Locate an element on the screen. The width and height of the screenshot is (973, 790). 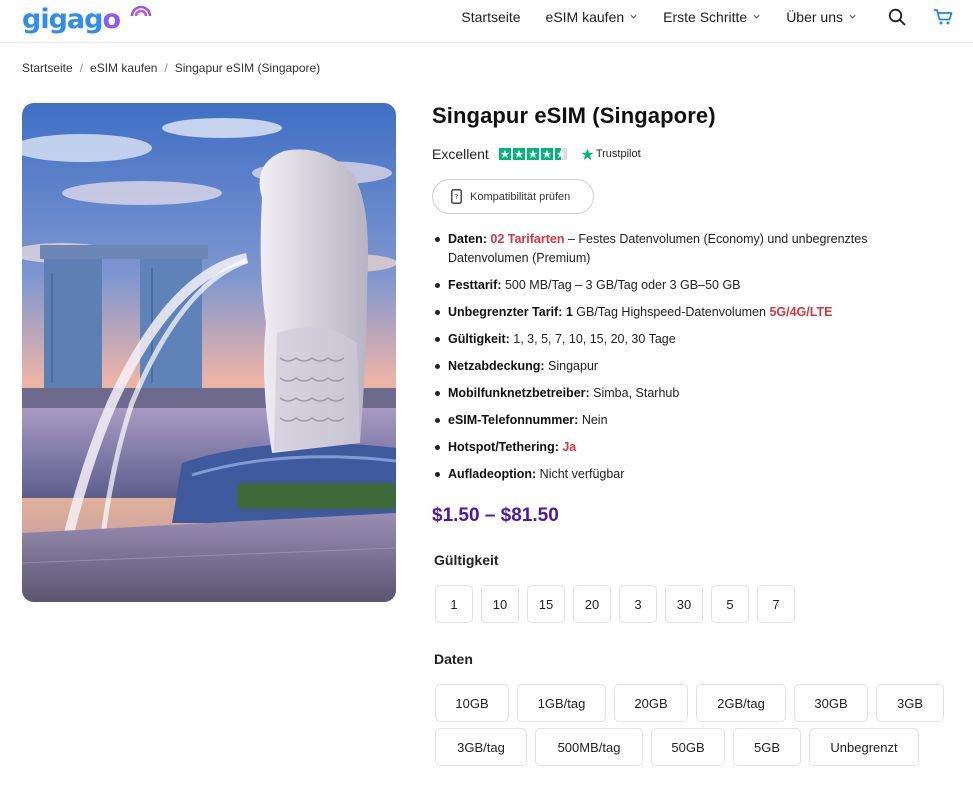
gigago-logo: gigago is located at coordinates (87, 18).